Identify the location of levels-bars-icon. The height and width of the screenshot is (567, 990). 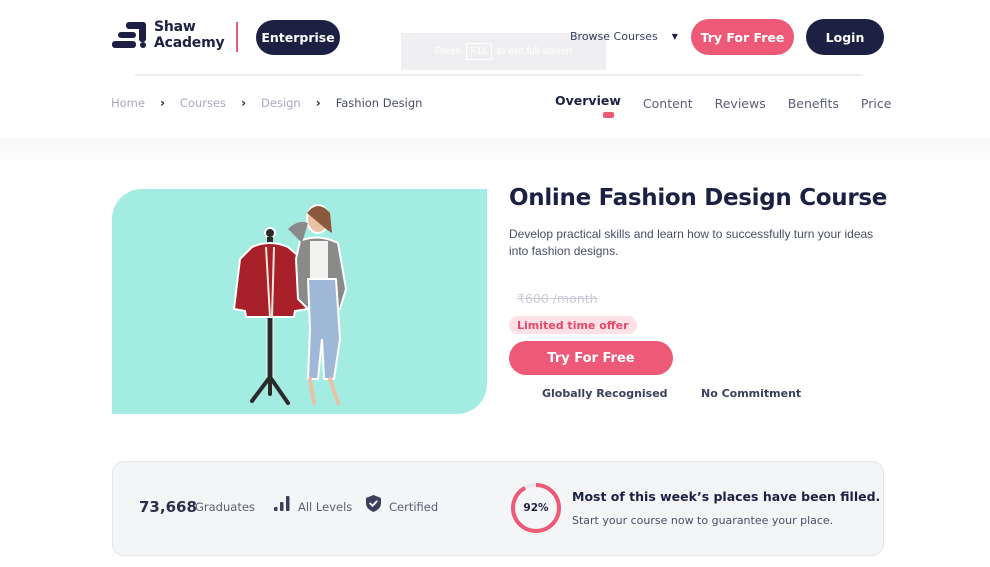
(282, 503).